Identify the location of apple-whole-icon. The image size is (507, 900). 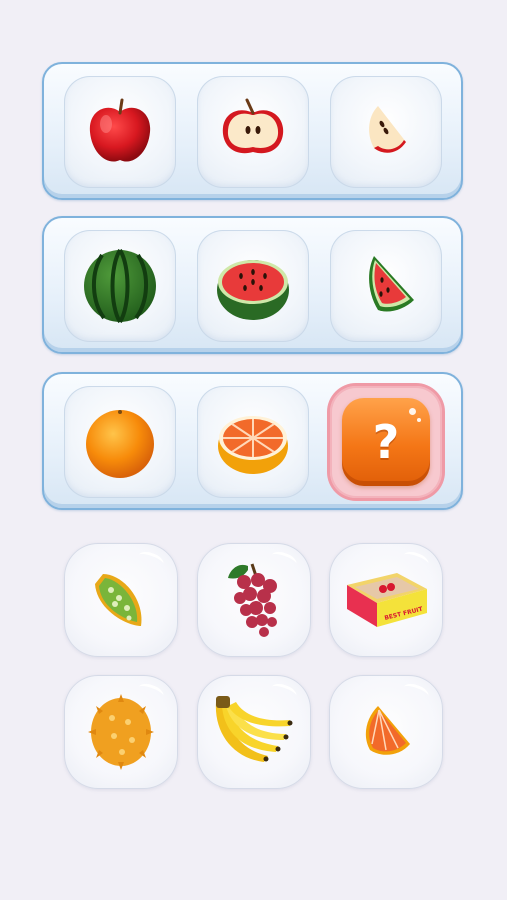
(120, 130).